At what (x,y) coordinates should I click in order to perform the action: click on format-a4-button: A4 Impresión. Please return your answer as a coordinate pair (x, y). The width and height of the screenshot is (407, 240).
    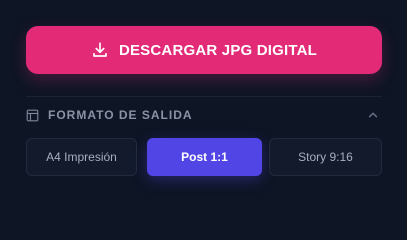
    Looking at the image, I should click on (81, 157).